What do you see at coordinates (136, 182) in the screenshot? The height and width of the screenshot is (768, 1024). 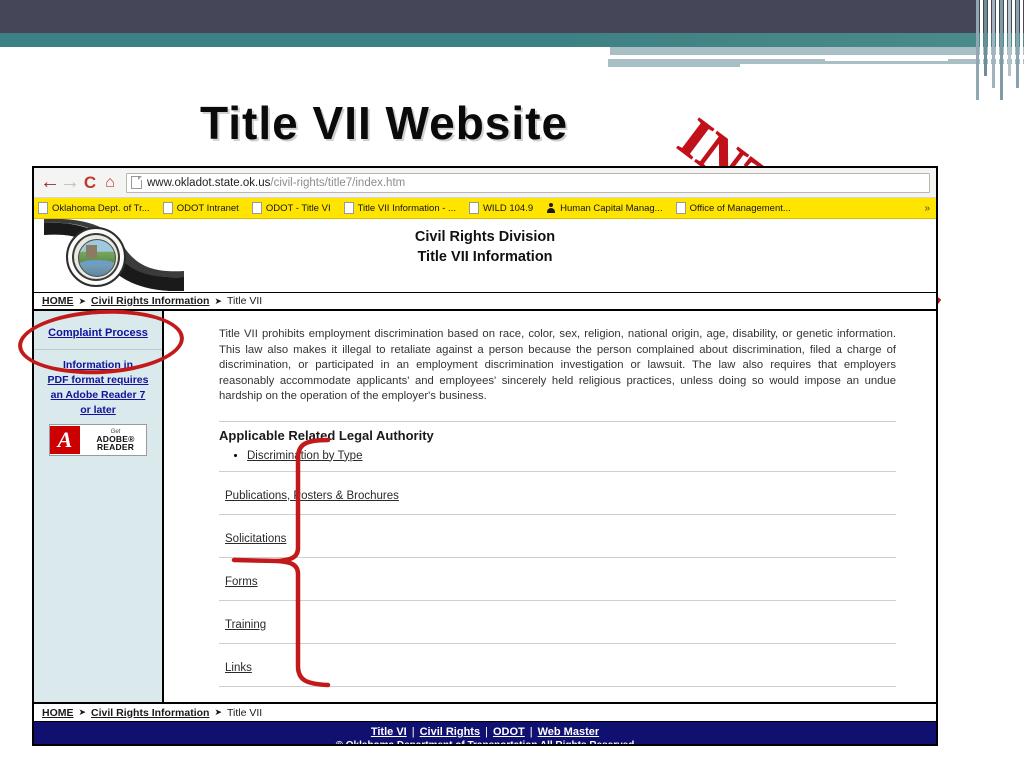 I see `page-info-icon` at bounding box center [136, 182].